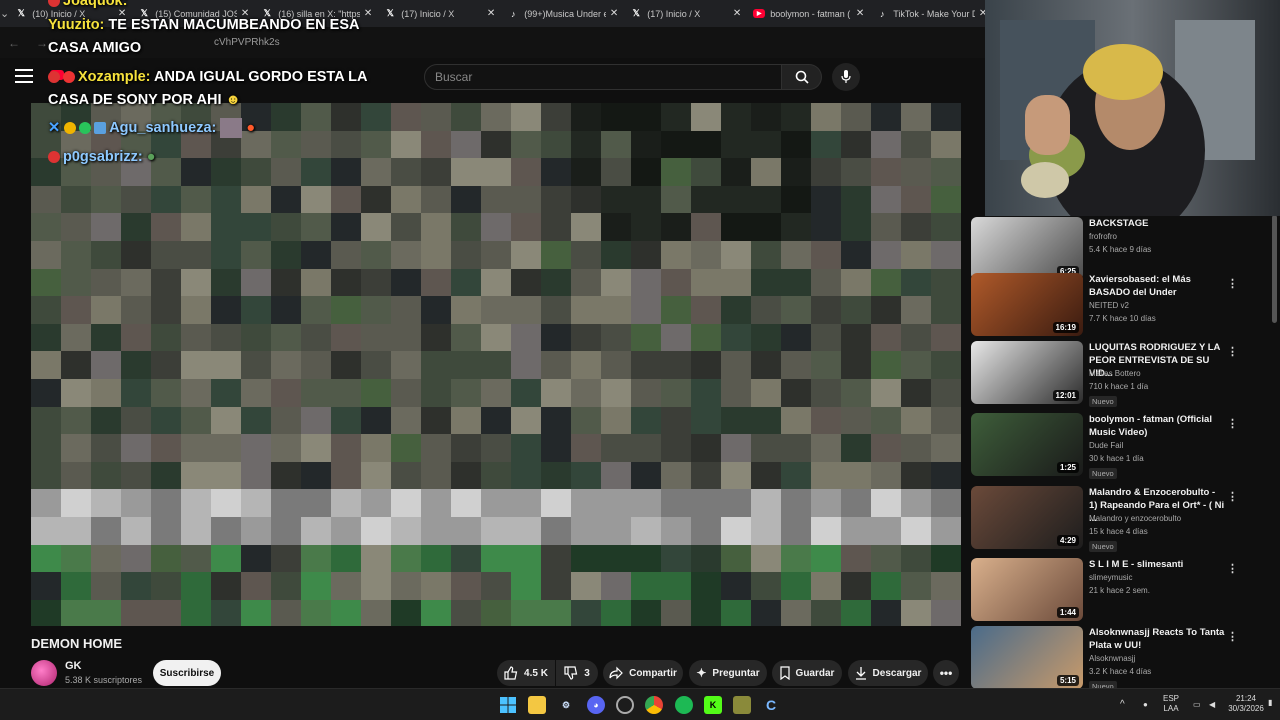 The width and height of the screenshot is (1280, 720). I want to click on app-icon, so click(742, 705).